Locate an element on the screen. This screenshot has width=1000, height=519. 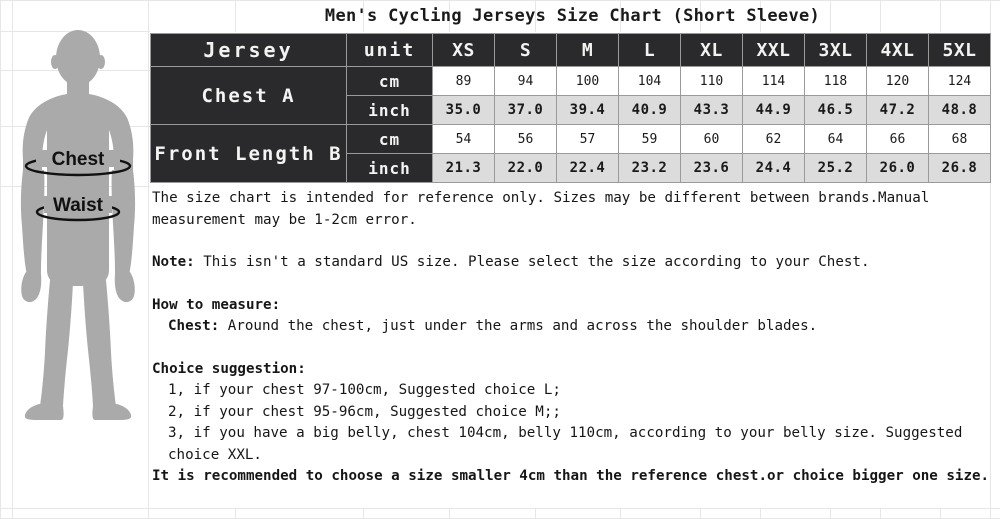
body-measurement-figure: Chest Waist is located at coordinates (78, 220).